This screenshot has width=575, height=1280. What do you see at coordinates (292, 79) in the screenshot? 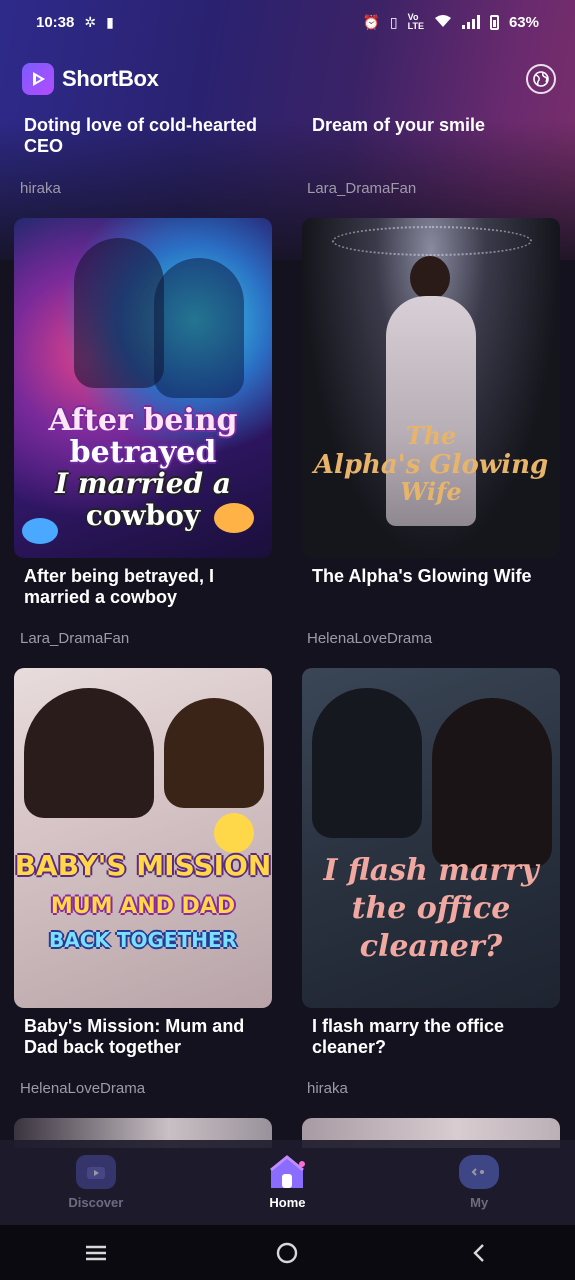
I see `app-header: ShortBox` at bounding box center [292, 79].